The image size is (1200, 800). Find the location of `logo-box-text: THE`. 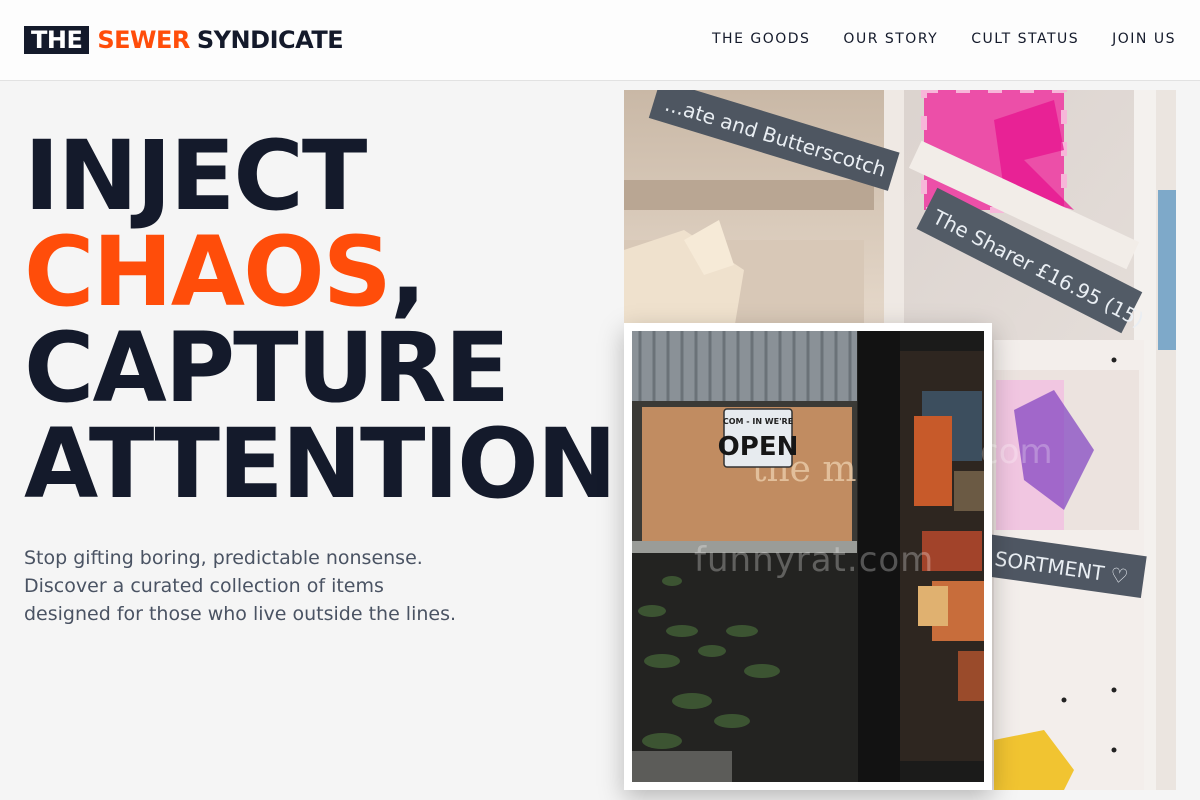

logo-box-text: THE is located at coordinates (57, 40).